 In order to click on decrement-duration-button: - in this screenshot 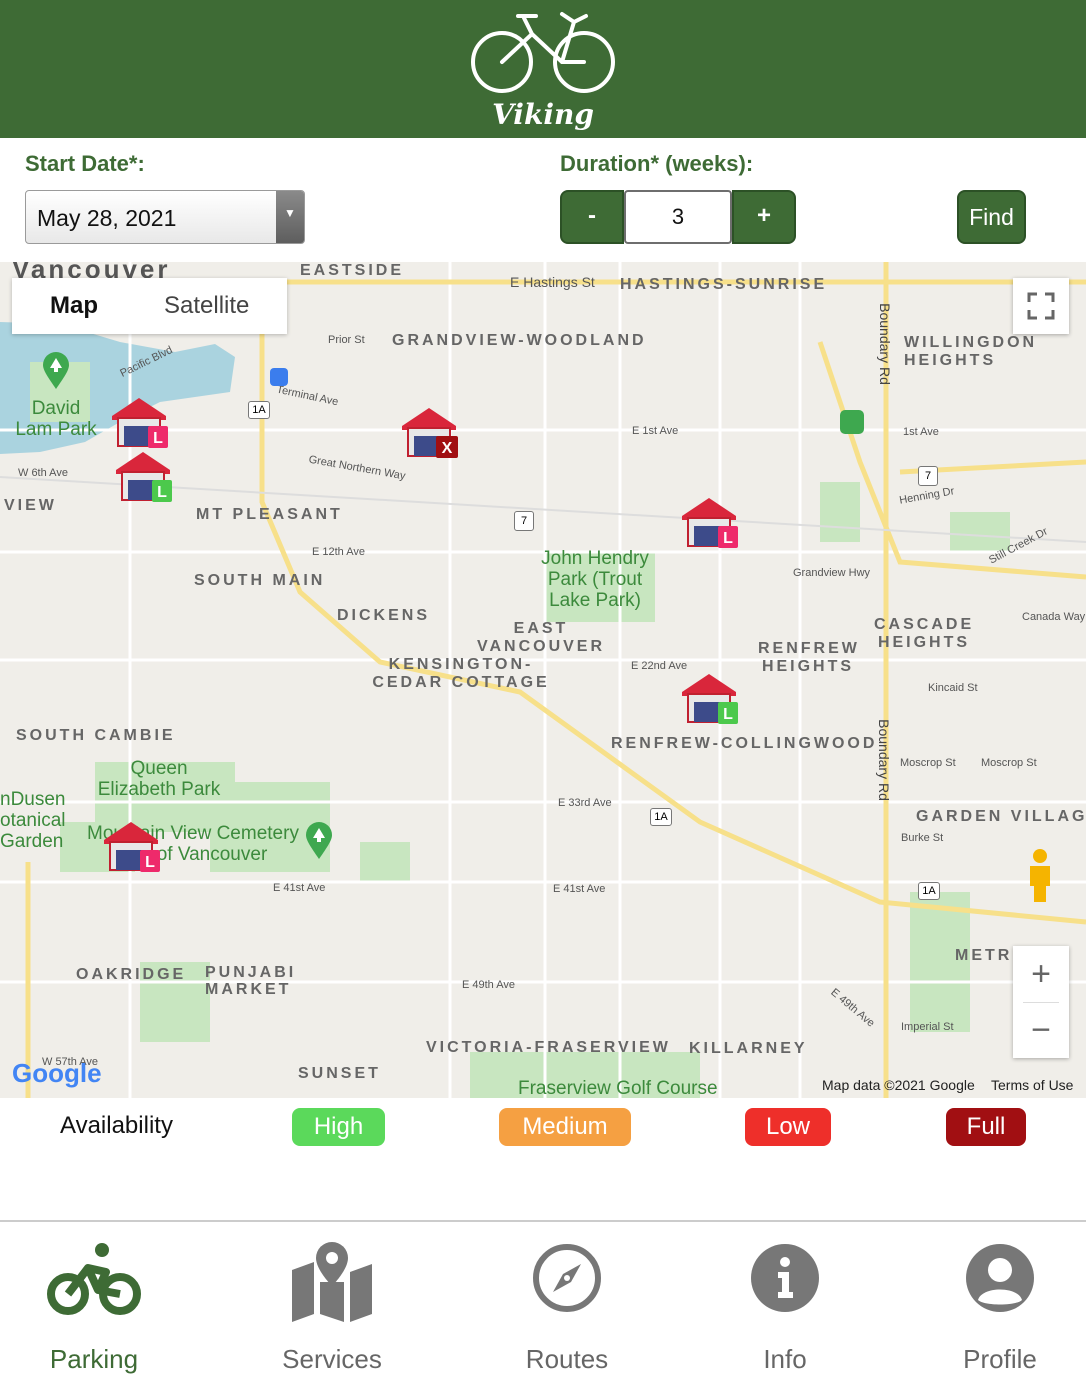, I will do `click(592, 217)`.